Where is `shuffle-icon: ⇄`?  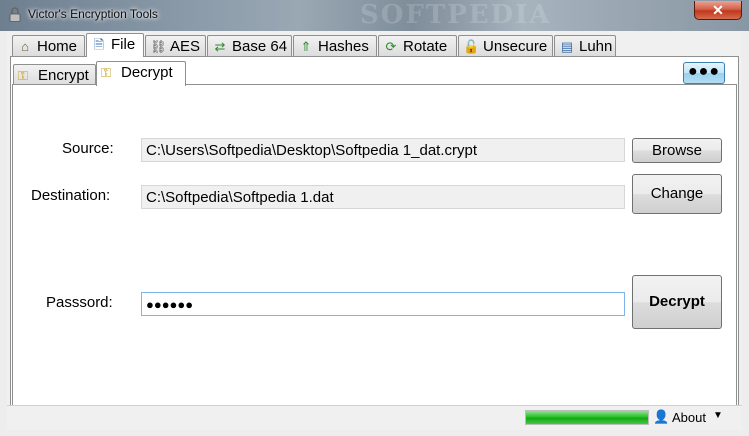
shuffle-icon: ⇄ is located at coordinates (220, 46).